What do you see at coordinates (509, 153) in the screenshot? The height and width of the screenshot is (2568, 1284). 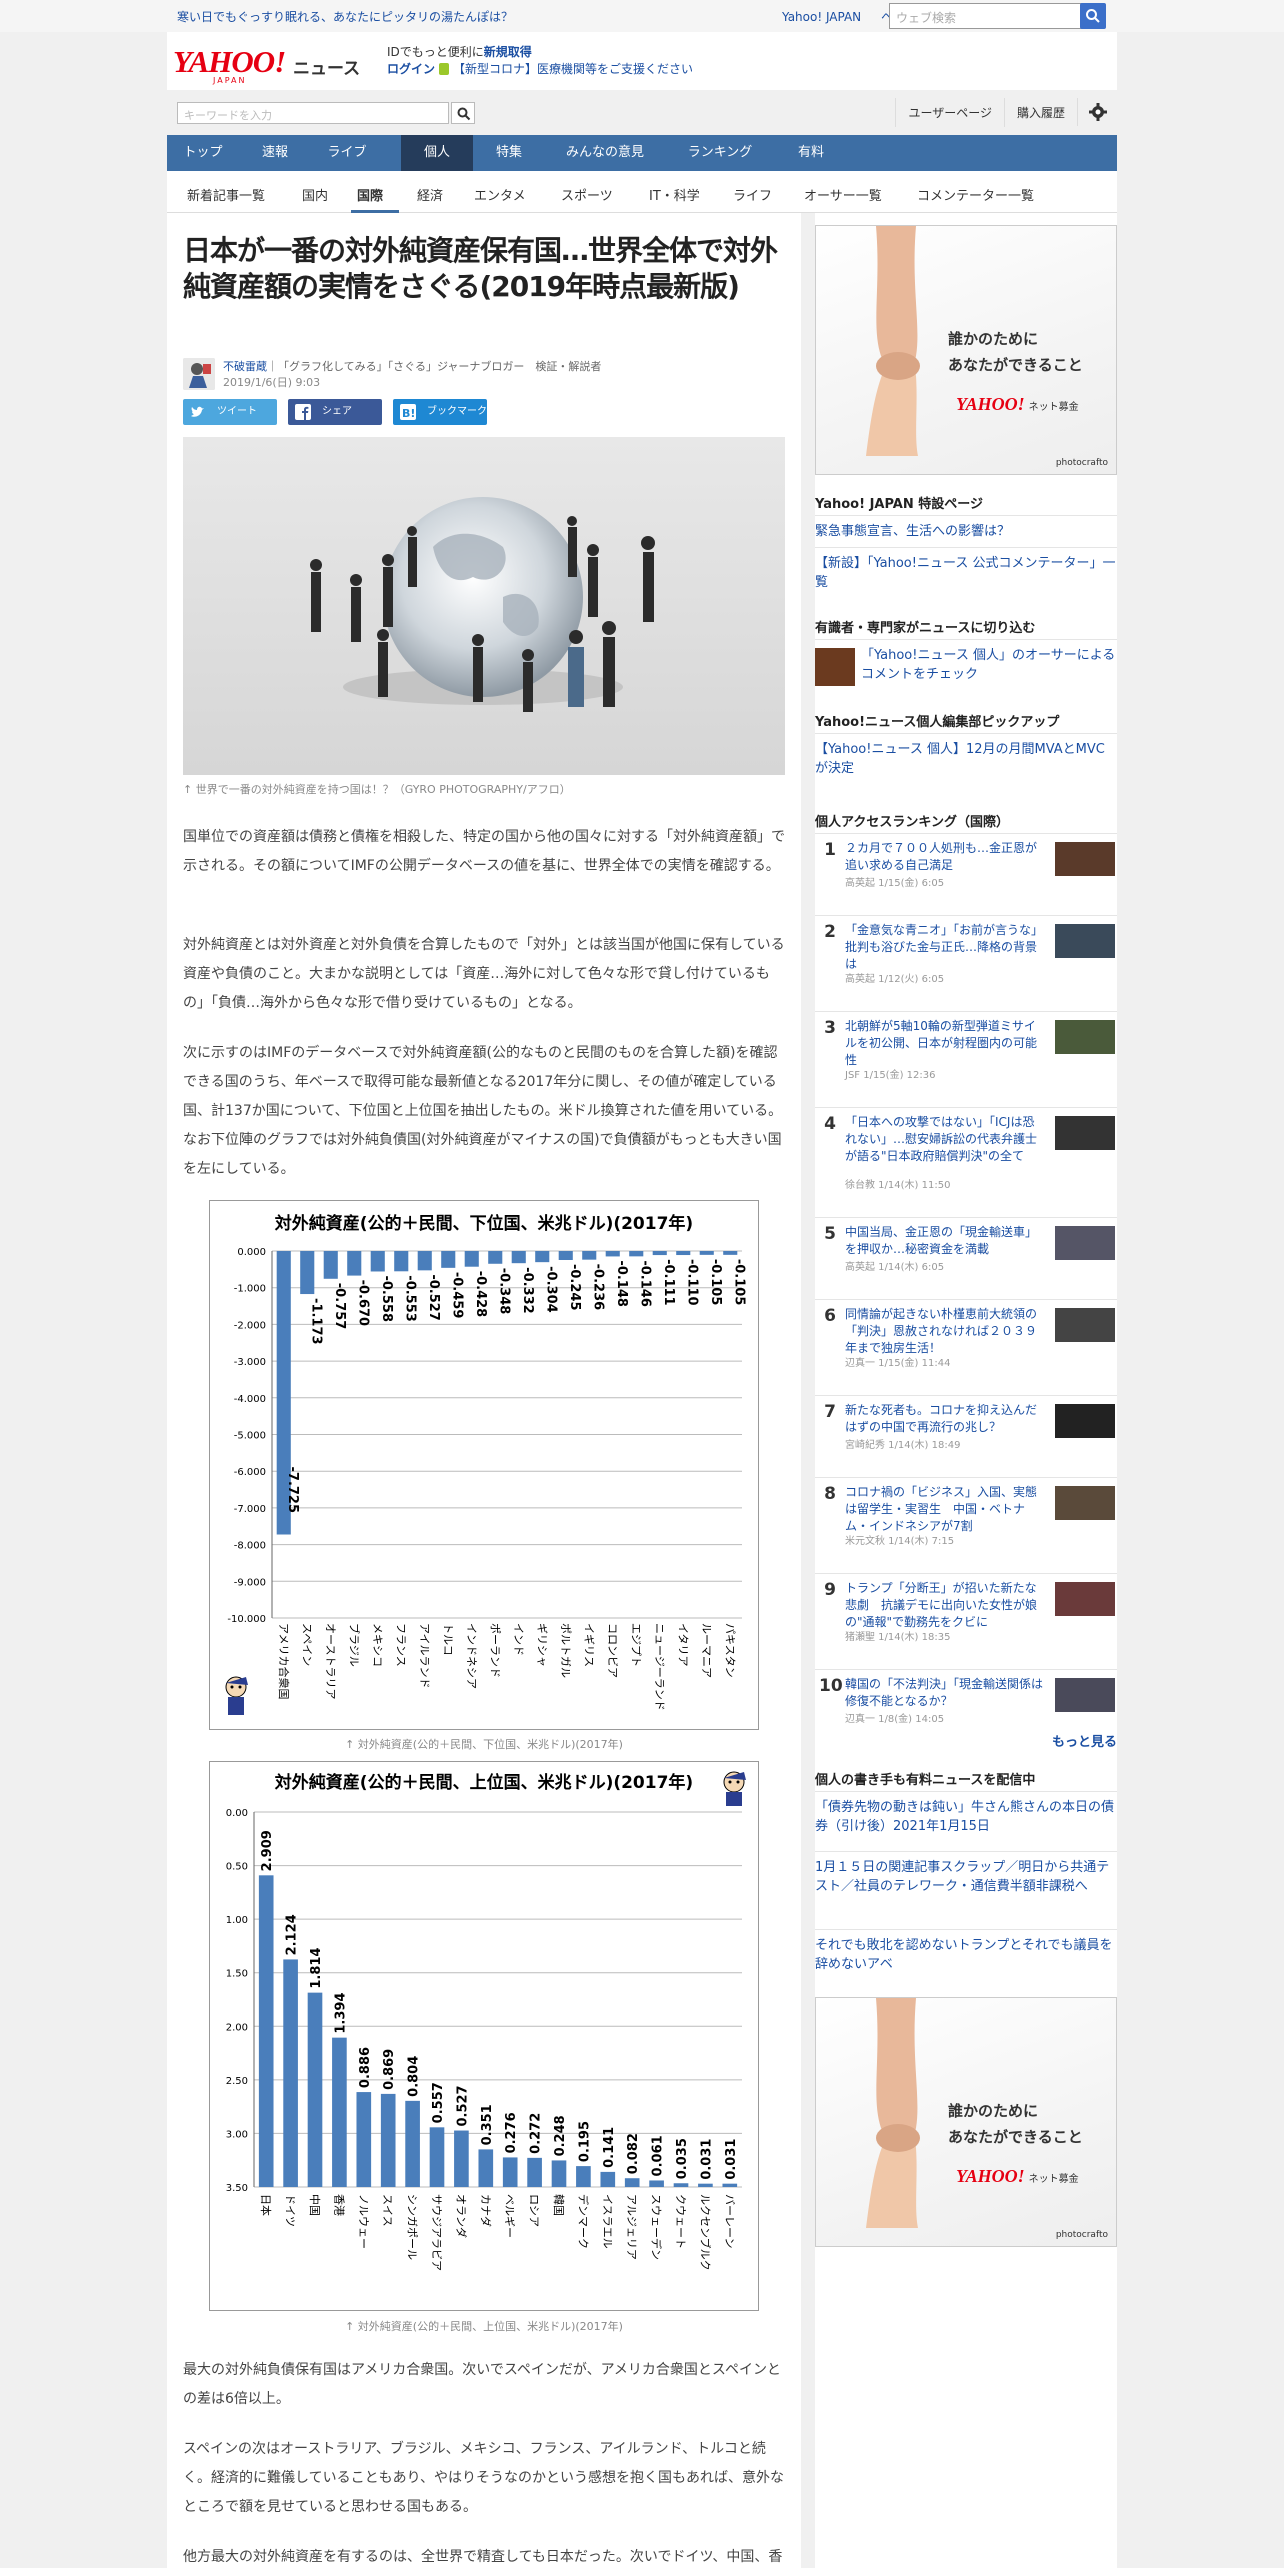 I see `gnav-feature: 特集` at bounding box center [509, 153].